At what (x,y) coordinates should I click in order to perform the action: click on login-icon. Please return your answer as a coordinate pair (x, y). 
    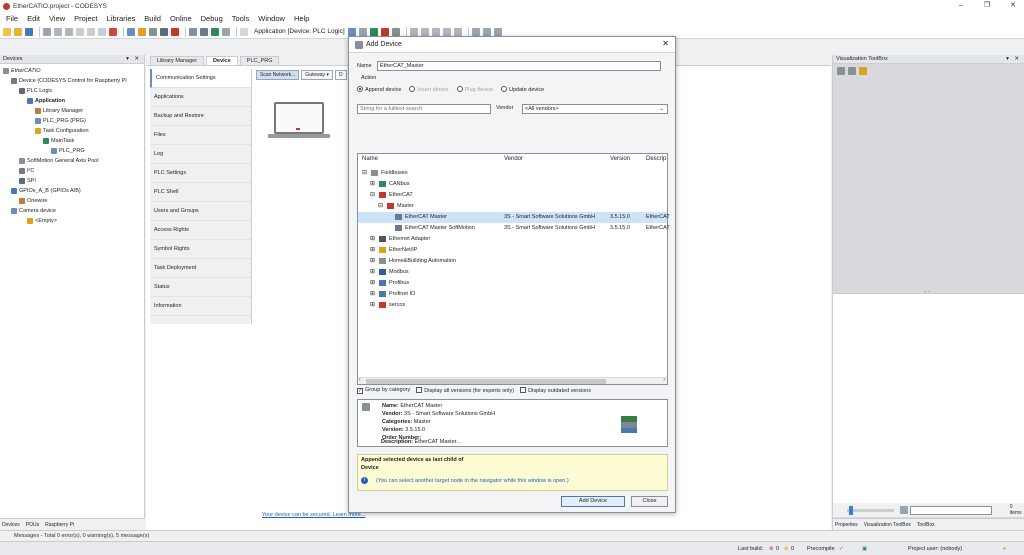
    Looking at the image, I should click on (351, 31).